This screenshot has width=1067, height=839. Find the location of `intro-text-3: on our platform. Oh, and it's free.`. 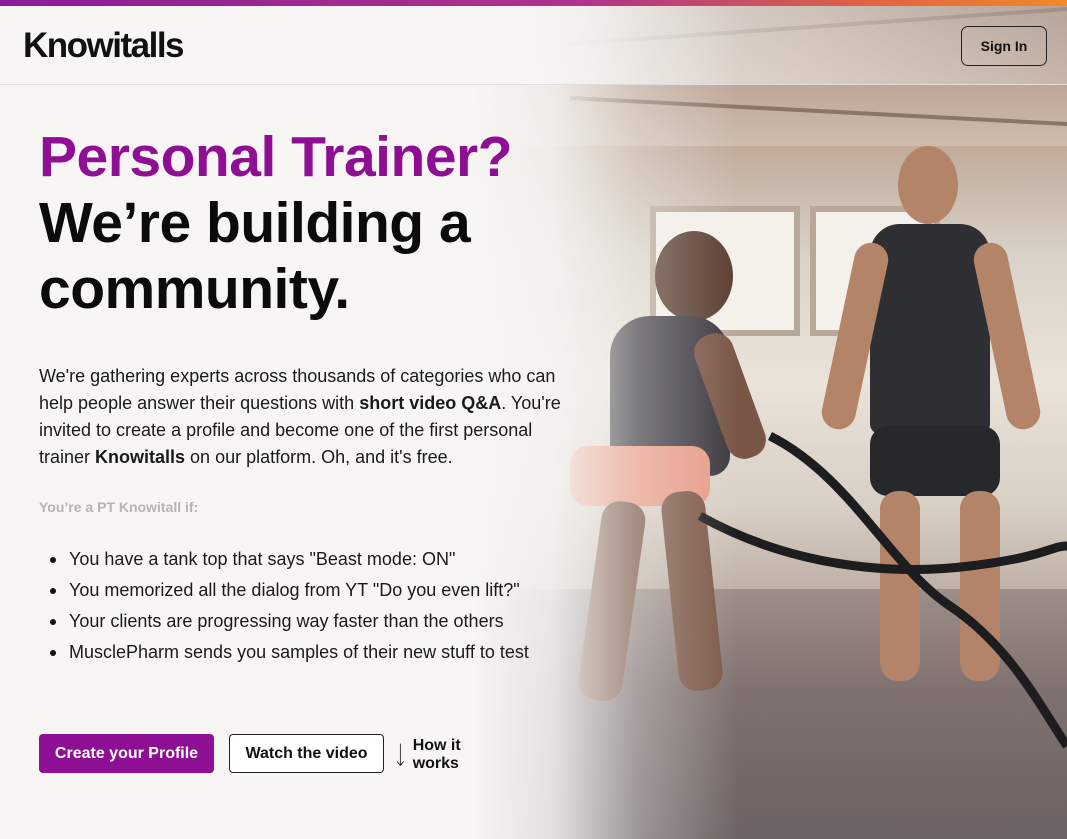

intro-text-3: on our platform. Oh, and it's free. is located at coordinates (319, 457).